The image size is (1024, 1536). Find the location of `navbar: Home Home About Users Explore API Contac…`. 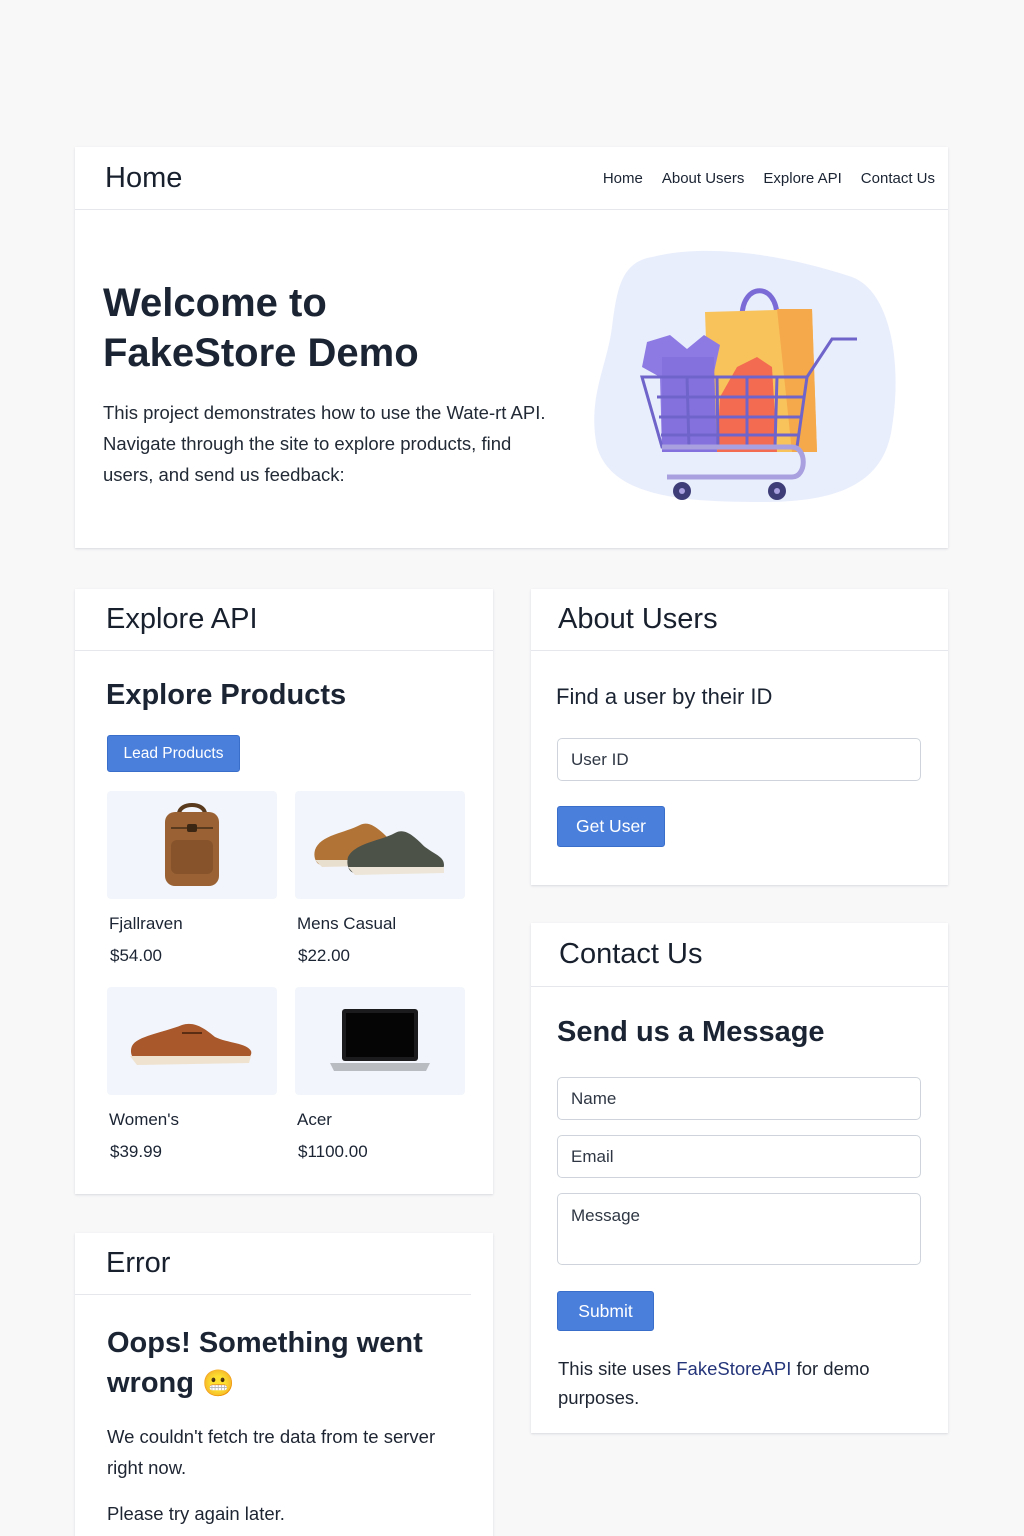

navbar: Home Home About Users Explore API Contac… is located at coordinates (511, 178).